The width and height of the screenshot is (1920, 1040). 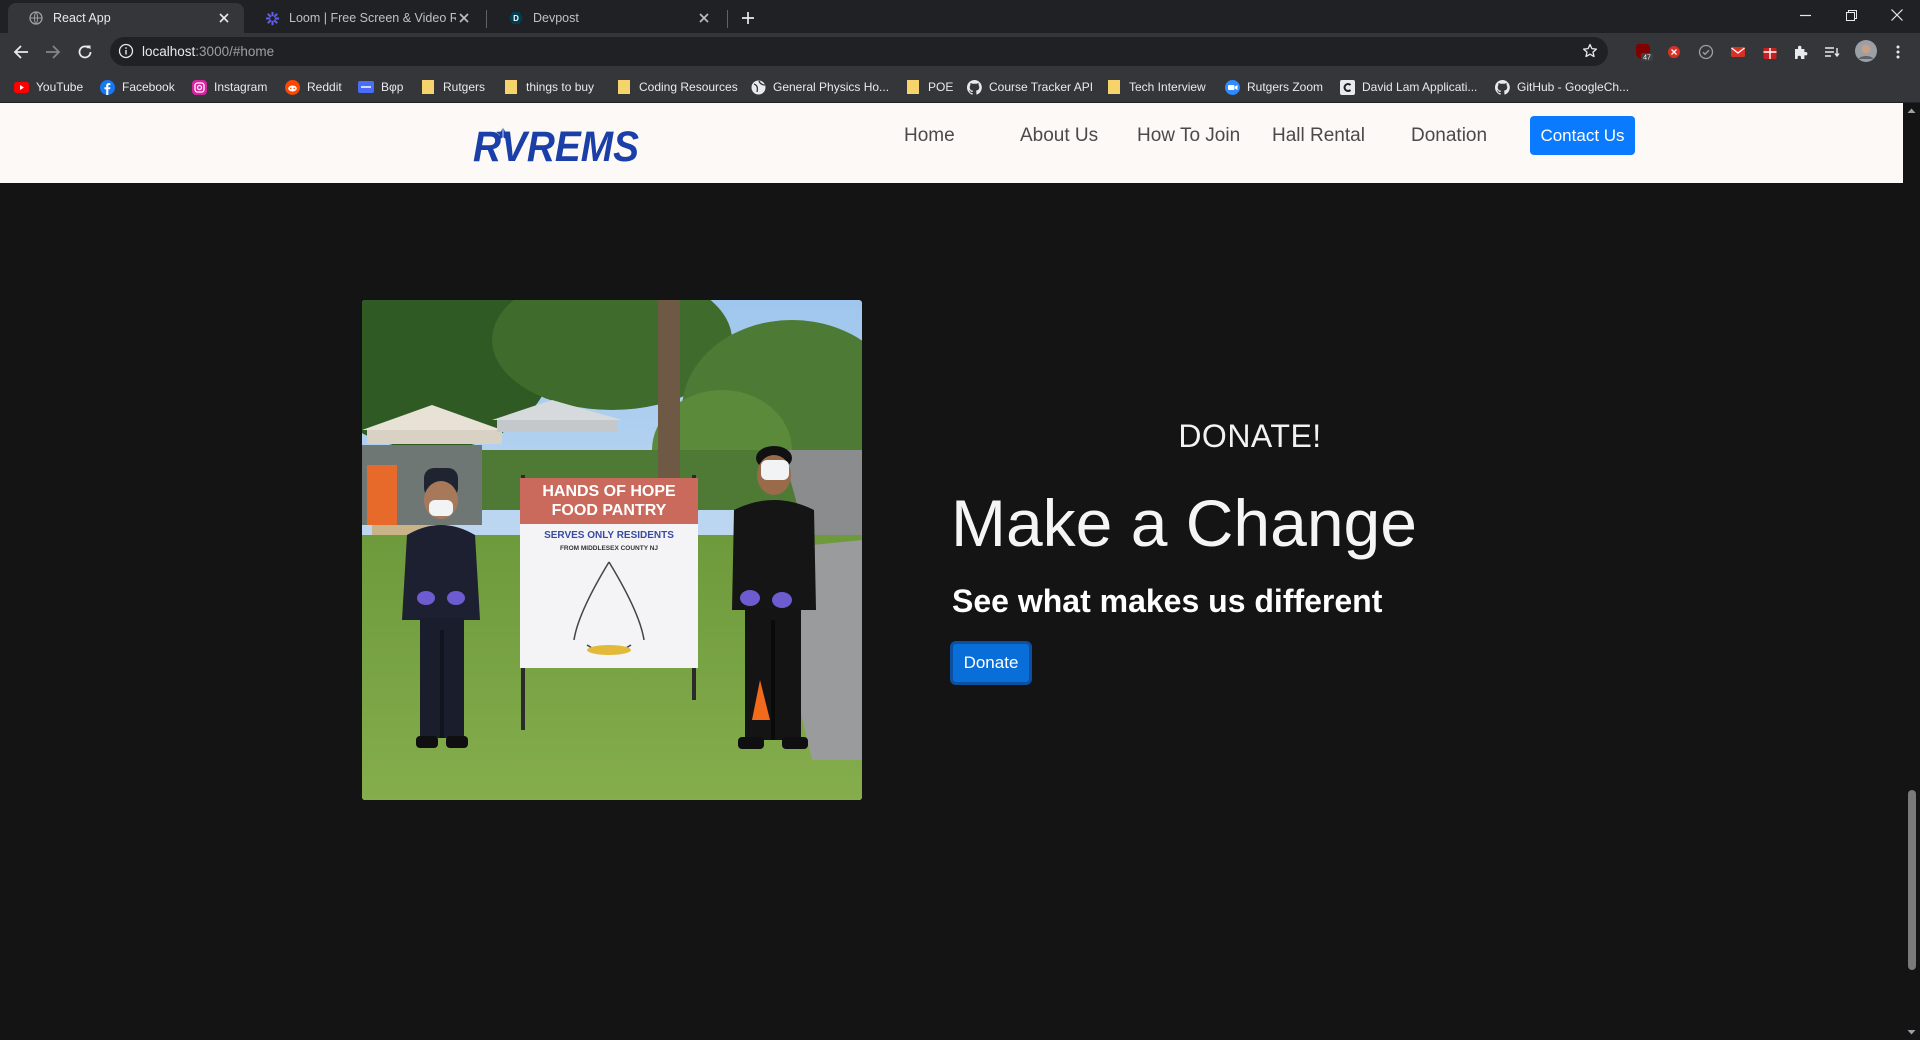 I want to click on bookmark-app-icon, so click(x=366, y=87).